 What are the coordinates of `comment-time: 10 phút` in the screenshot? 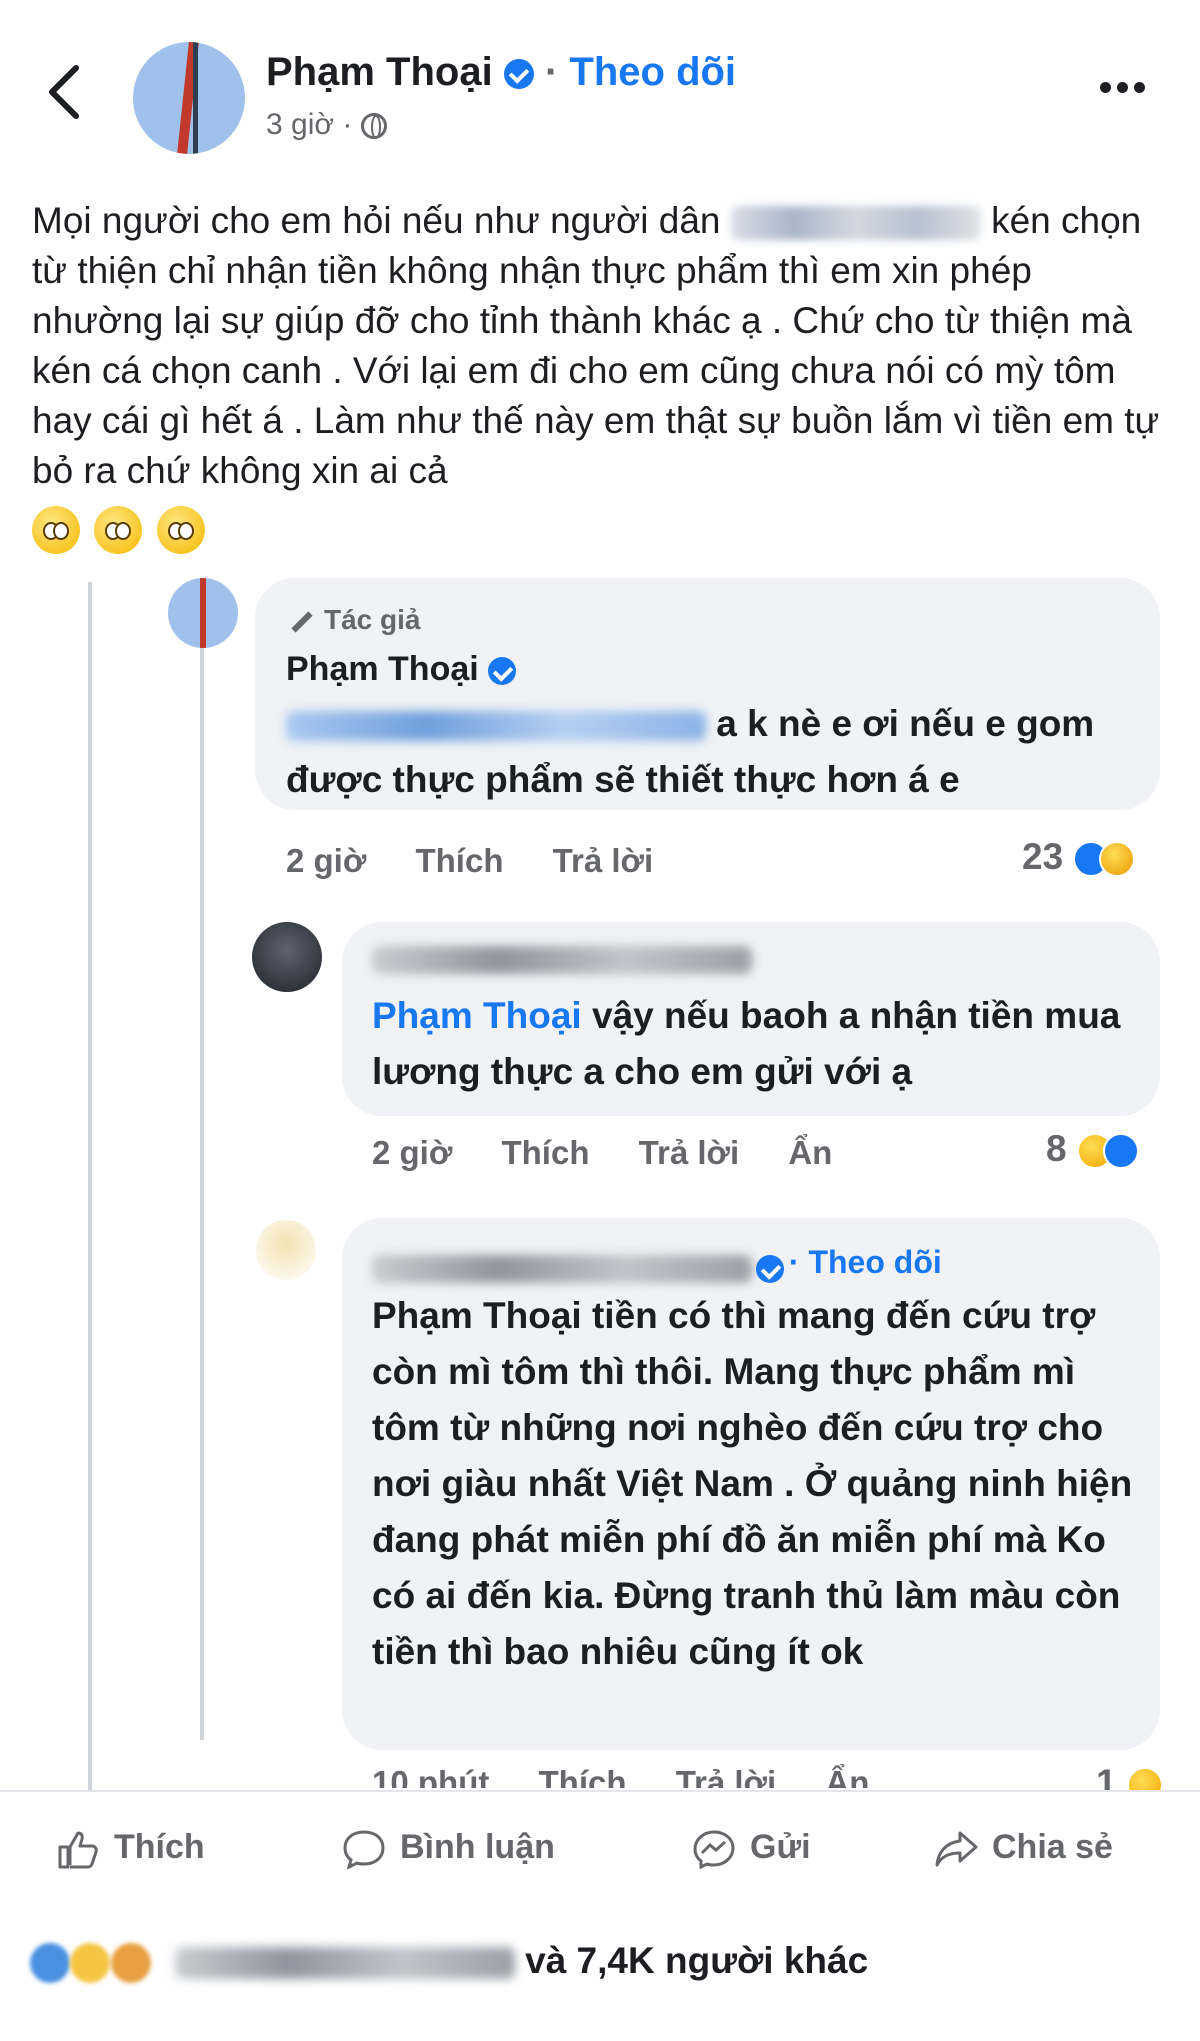 It's located at (431, 1776).